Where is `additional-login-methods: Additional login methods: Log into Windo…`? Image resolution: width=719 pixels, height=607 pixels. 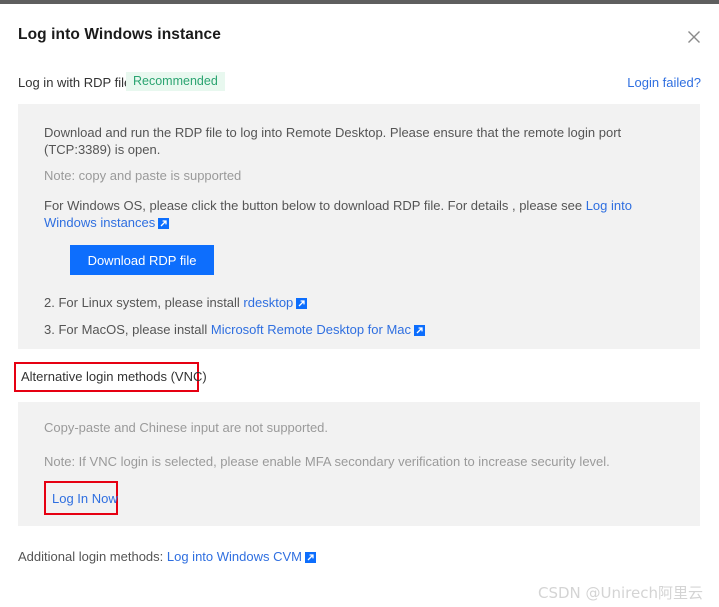 additional-login-methods: Additional login methods: Log into Windo… is located at coordinates (167, 556).